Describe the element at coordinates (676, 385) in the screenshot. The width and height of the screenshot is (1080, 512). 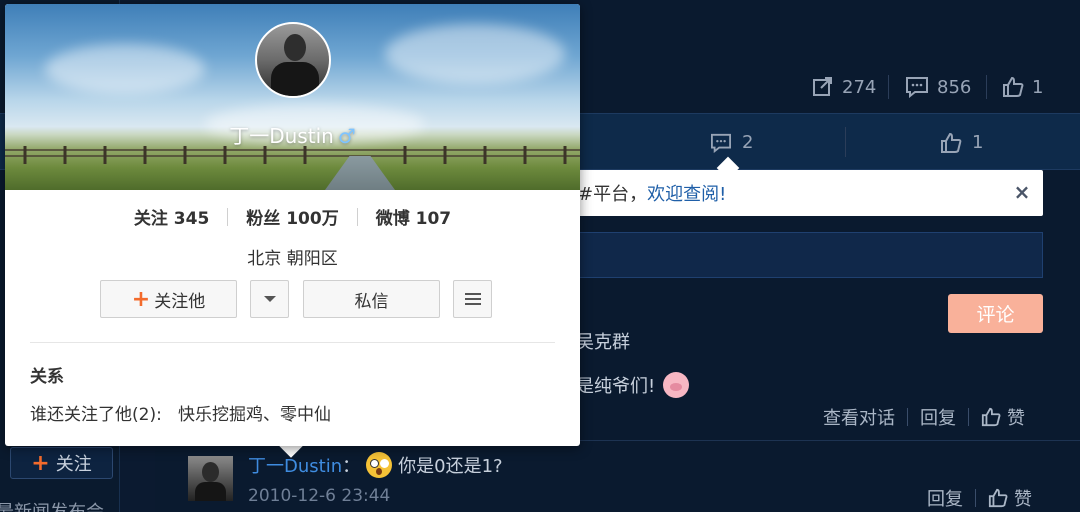
I see `pig-emoji-icon` at that location.